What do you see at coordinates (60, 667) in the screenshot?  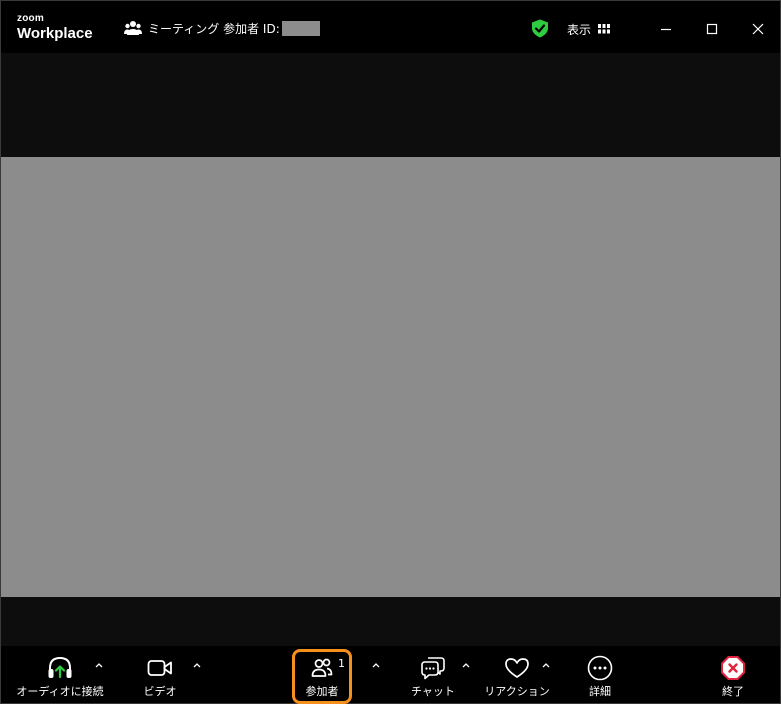 I see `headphones-icon` at bounding box center [60, 667].